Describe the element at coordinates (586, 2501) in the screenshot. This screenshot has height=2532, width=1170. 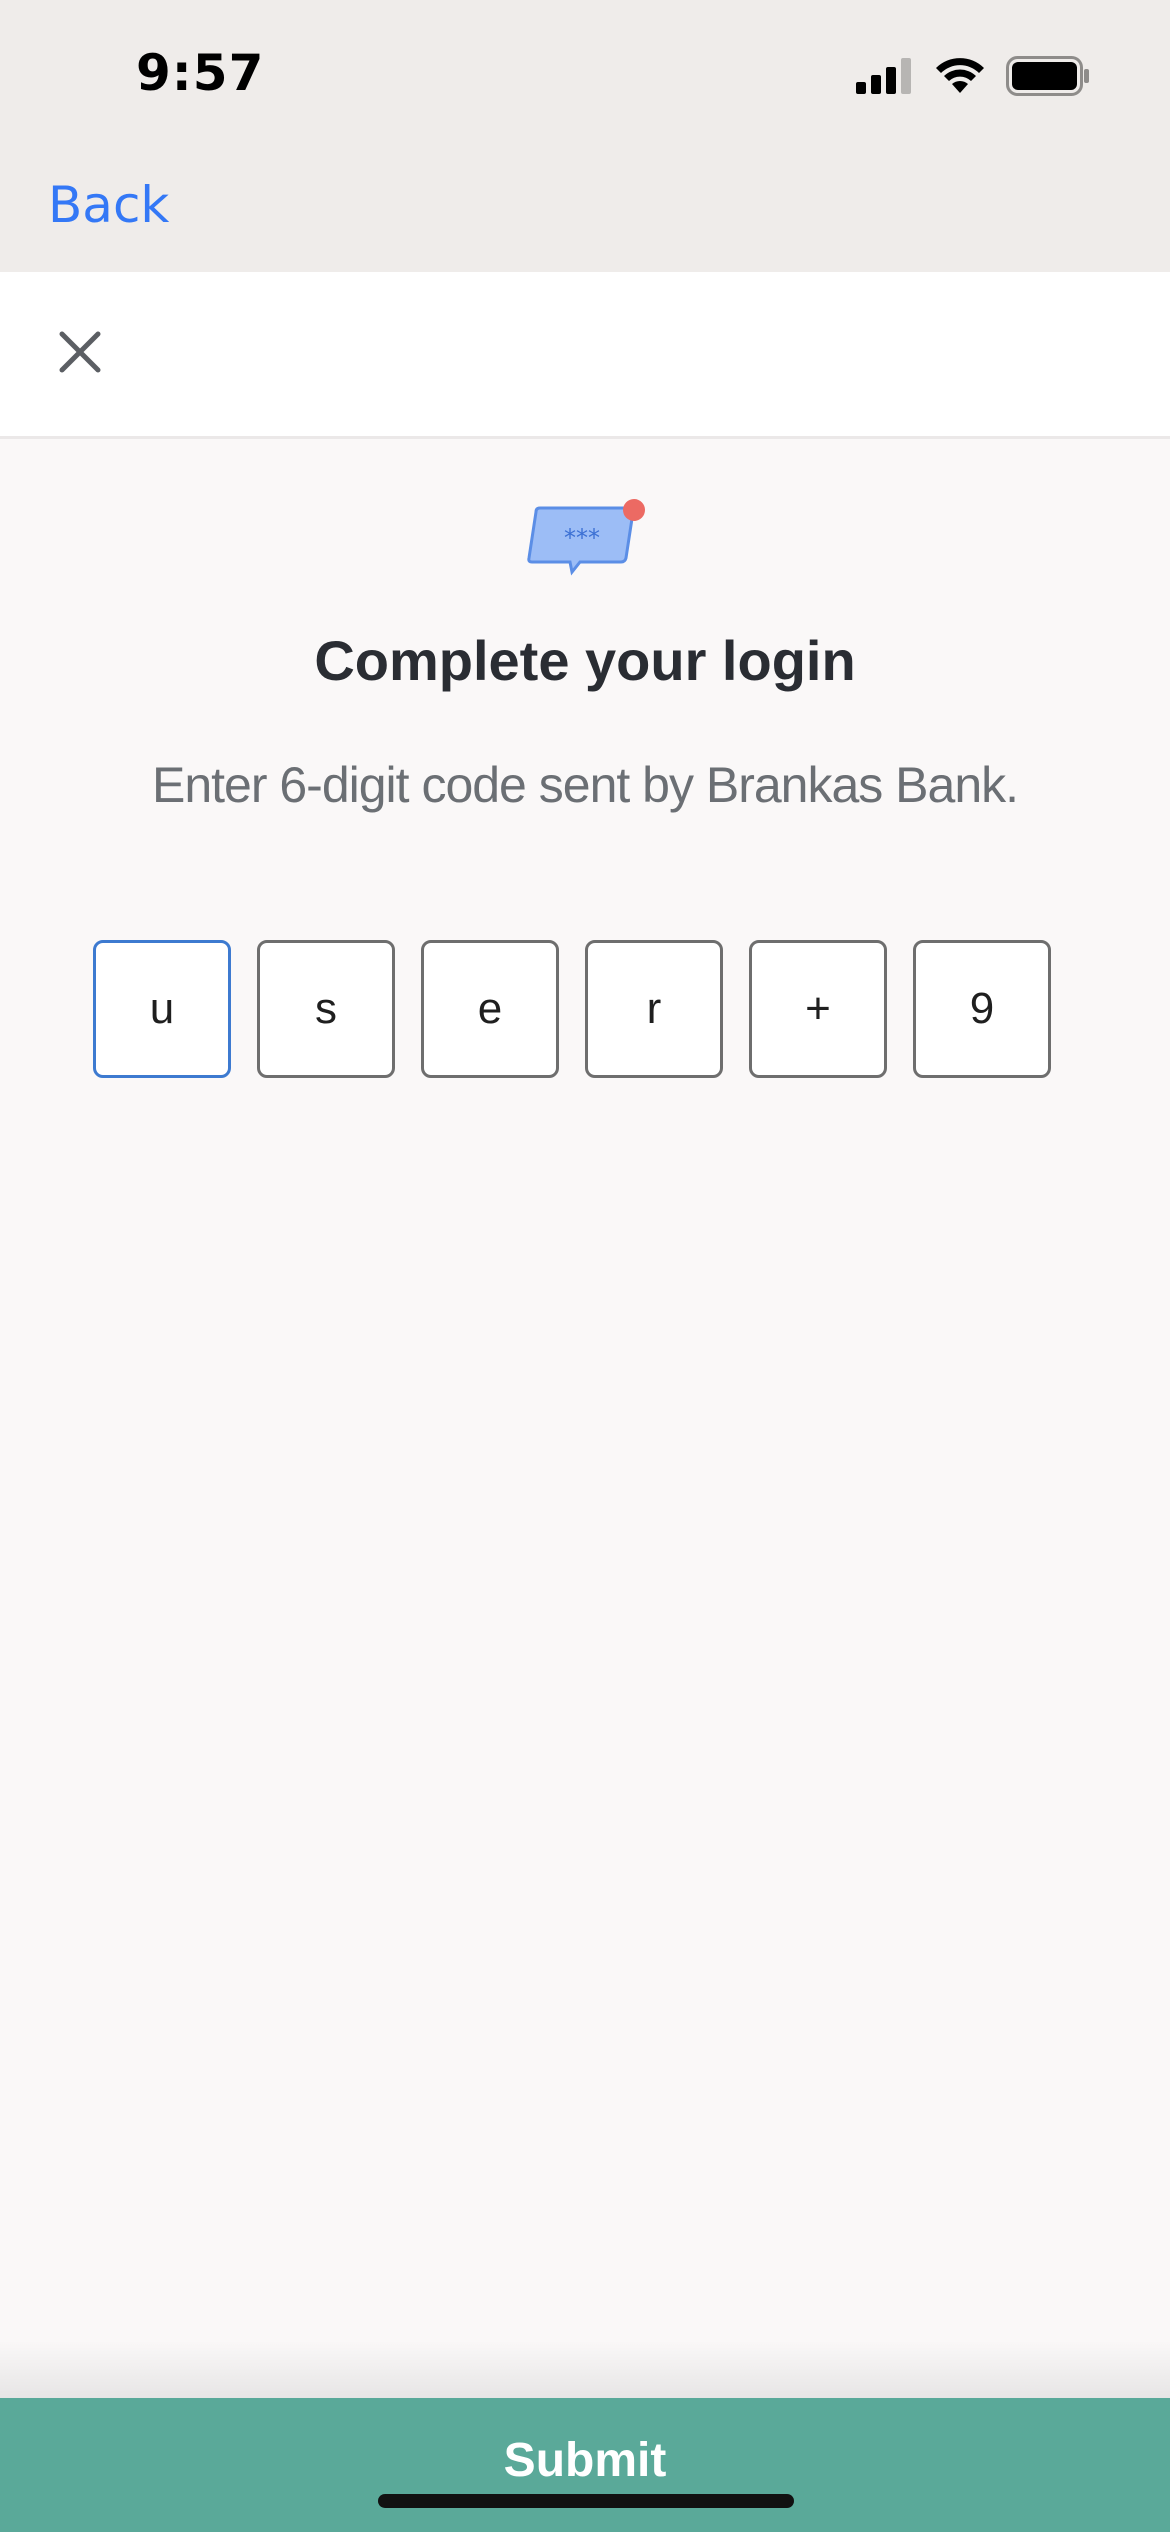
I see `home-indicator` at that location.